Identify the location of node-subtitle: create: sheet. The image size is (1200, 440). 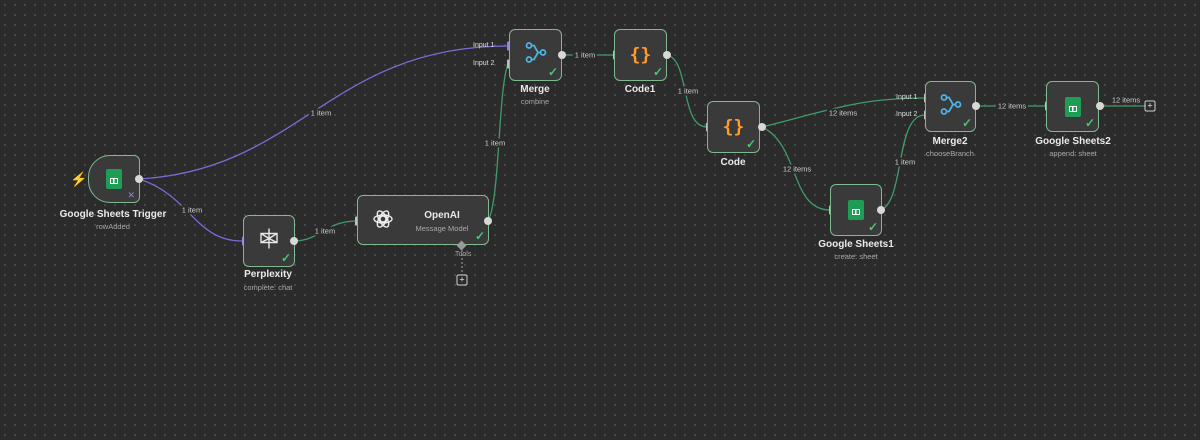
(856, 256).